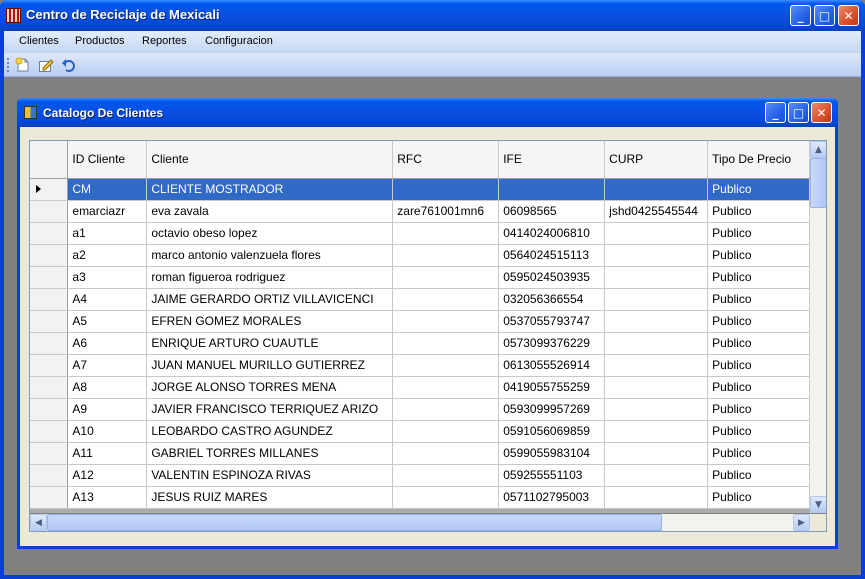  What do you see at coordinates (656, 160) in the screenshot?
I see `column-header-curp: CURP` at bounding box center [656, 160].